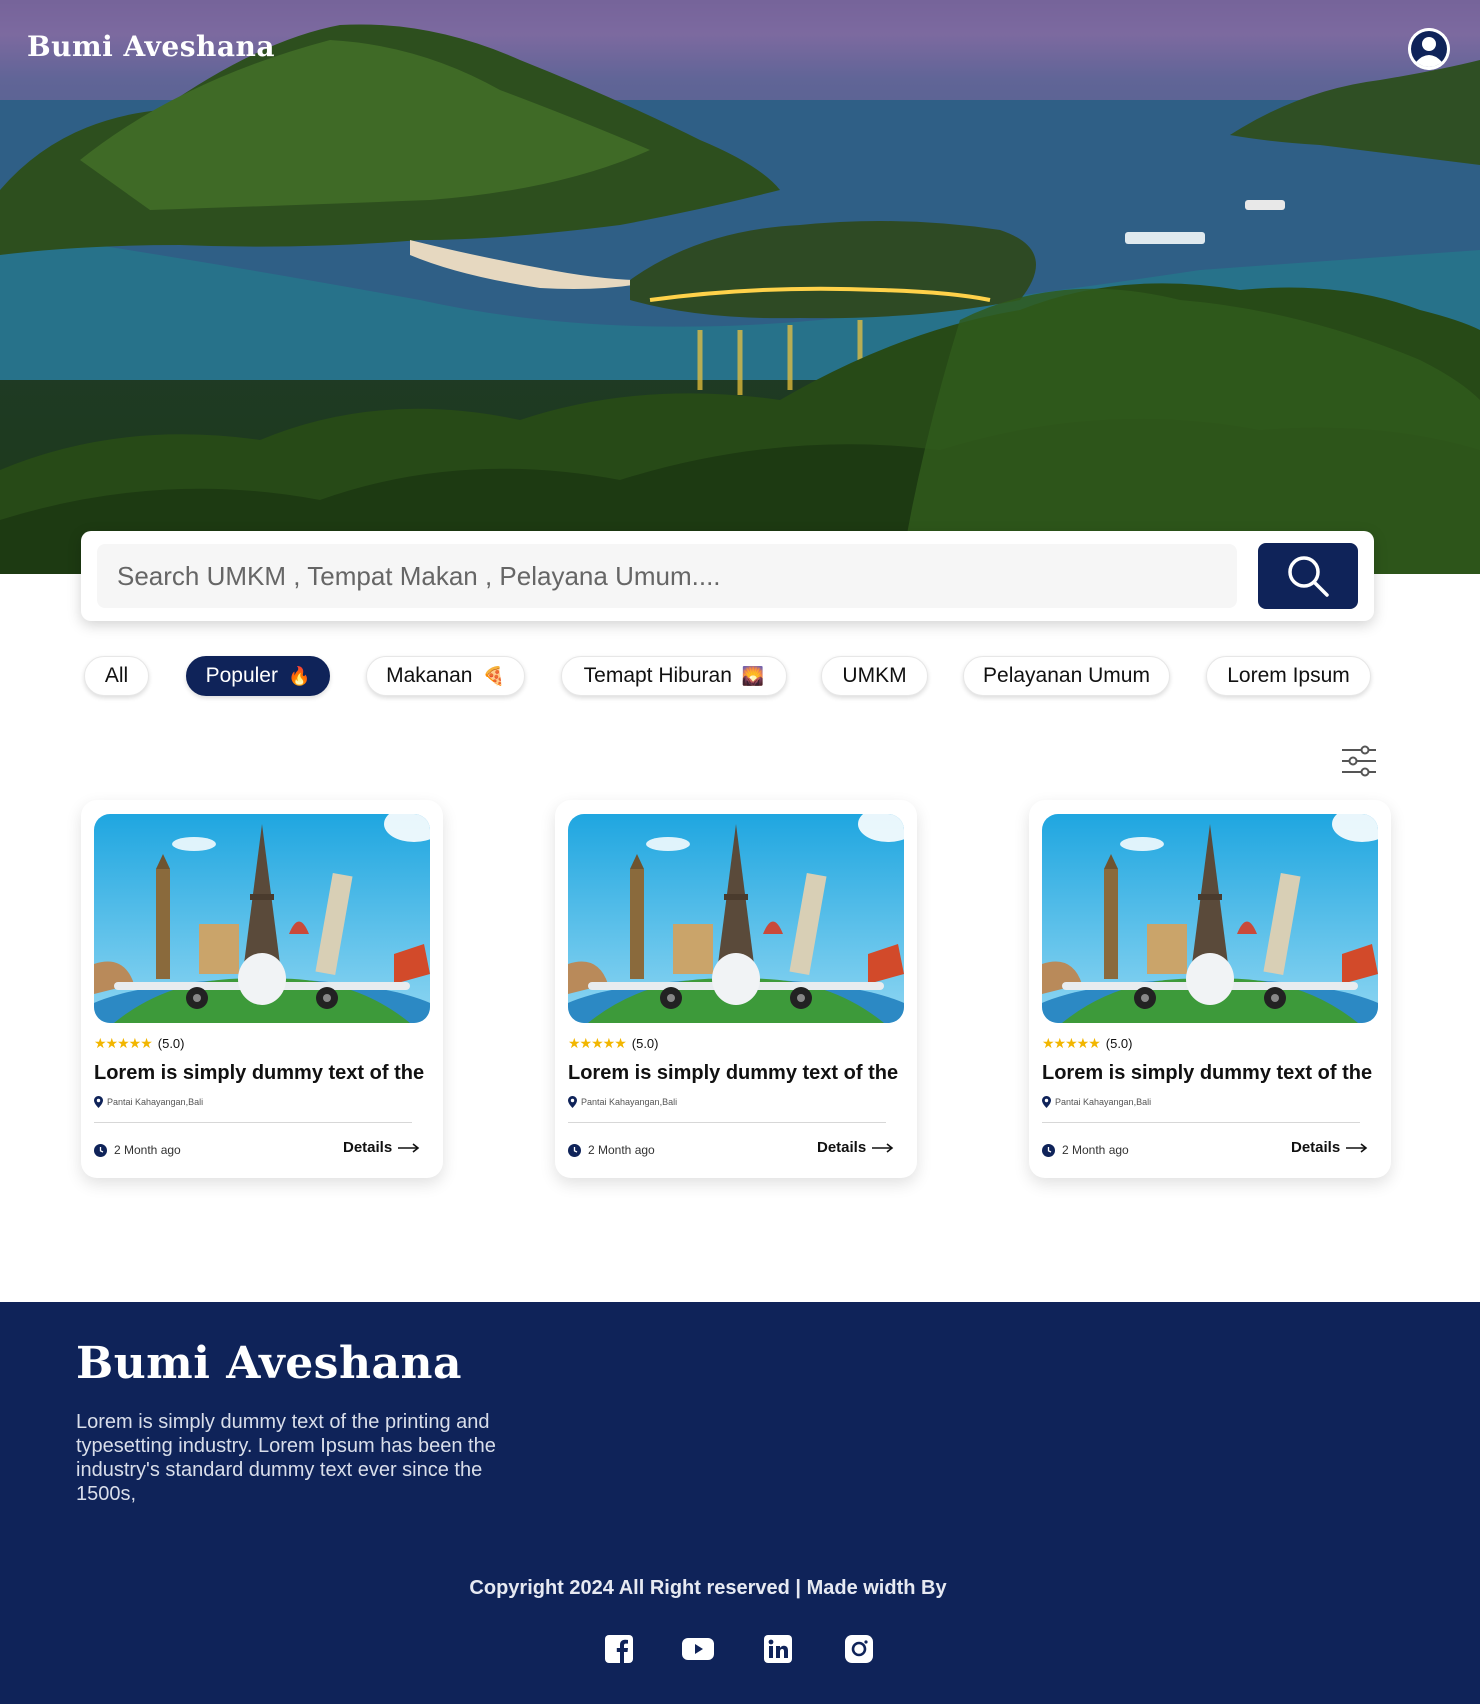 This screenshot has height=1704, width=1480. What do you see at coordinates (429, 675) in the screenshot?
I see `chip-label: Makanan` at bounding box center [429, 675].